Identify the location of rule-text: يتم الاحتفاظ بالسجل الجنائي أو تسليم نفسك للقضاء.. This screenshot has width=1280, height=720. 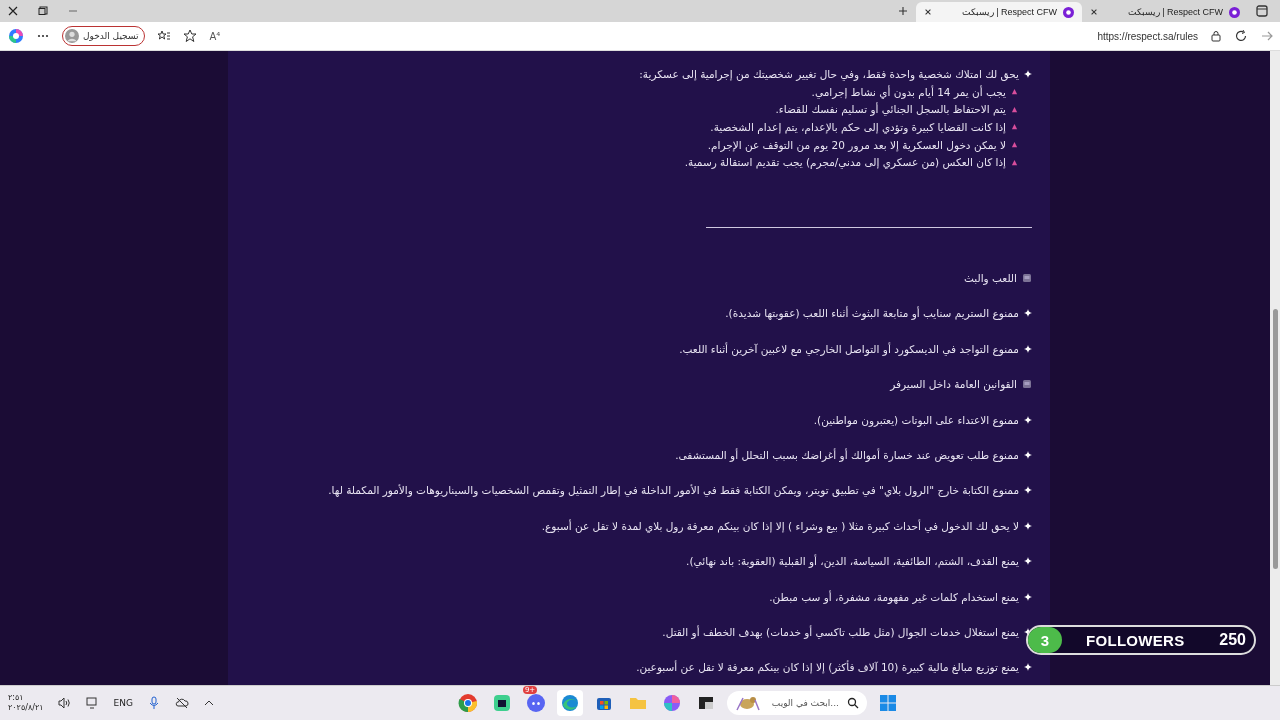
(890, 109).